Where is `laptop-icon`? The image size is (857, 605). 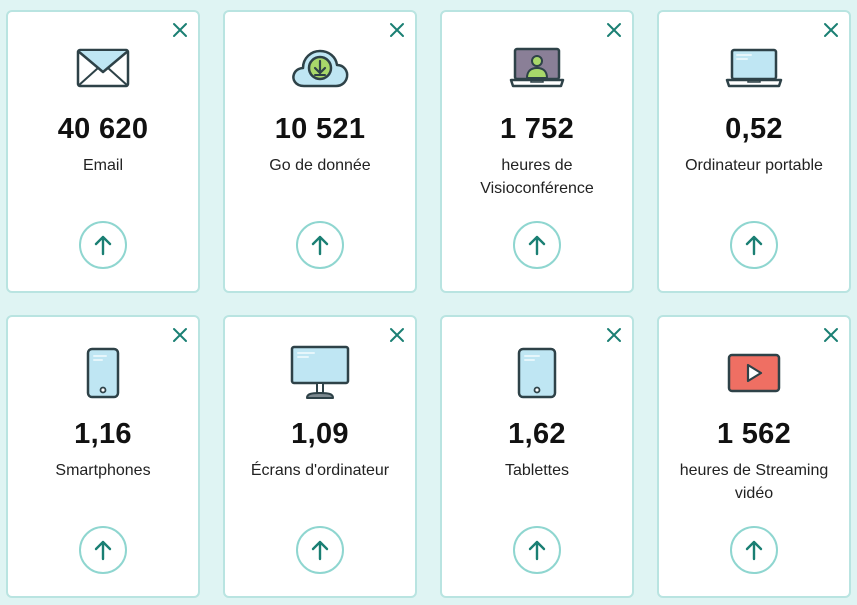 laptop-icon is located at coordinates (754, 68).